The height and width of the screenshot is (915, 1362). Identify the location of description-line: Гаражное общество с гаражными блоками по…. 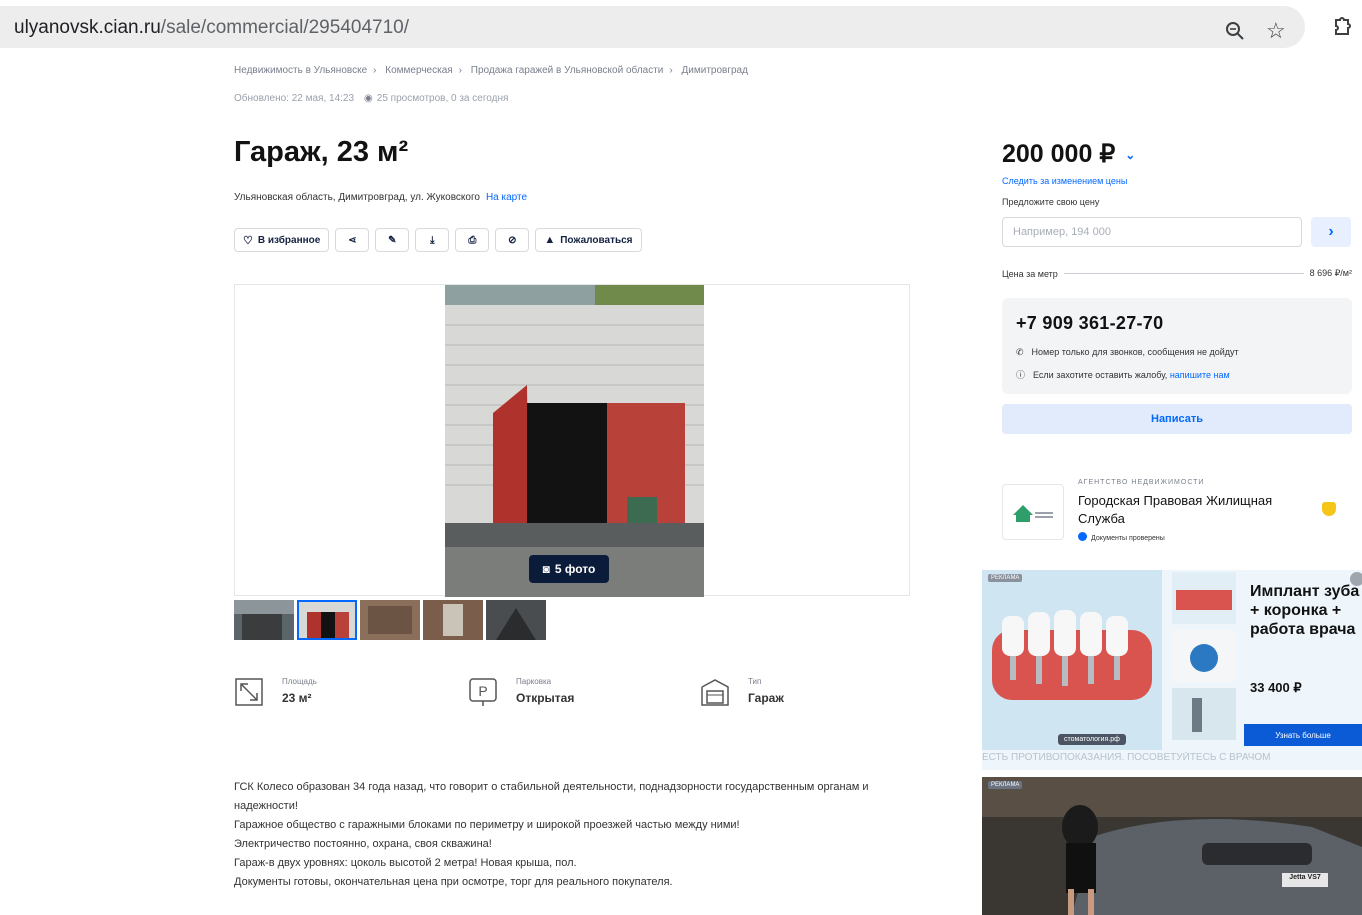
(487, 825).